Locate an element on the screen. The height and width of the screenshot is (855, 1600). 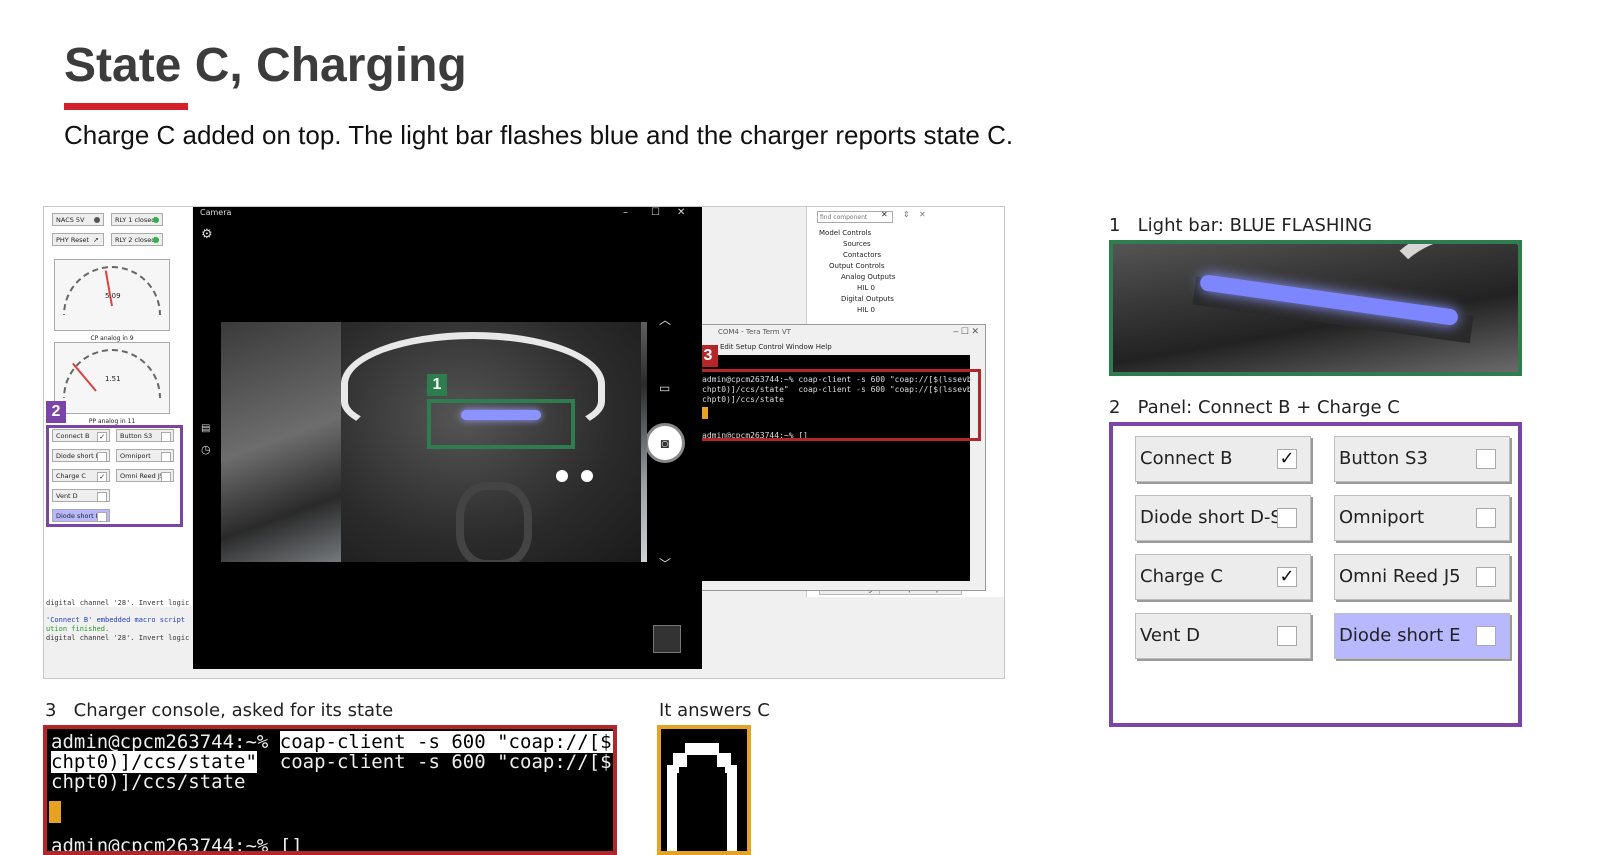
lightbar-highlight-box is located at coordinates (501, 424).